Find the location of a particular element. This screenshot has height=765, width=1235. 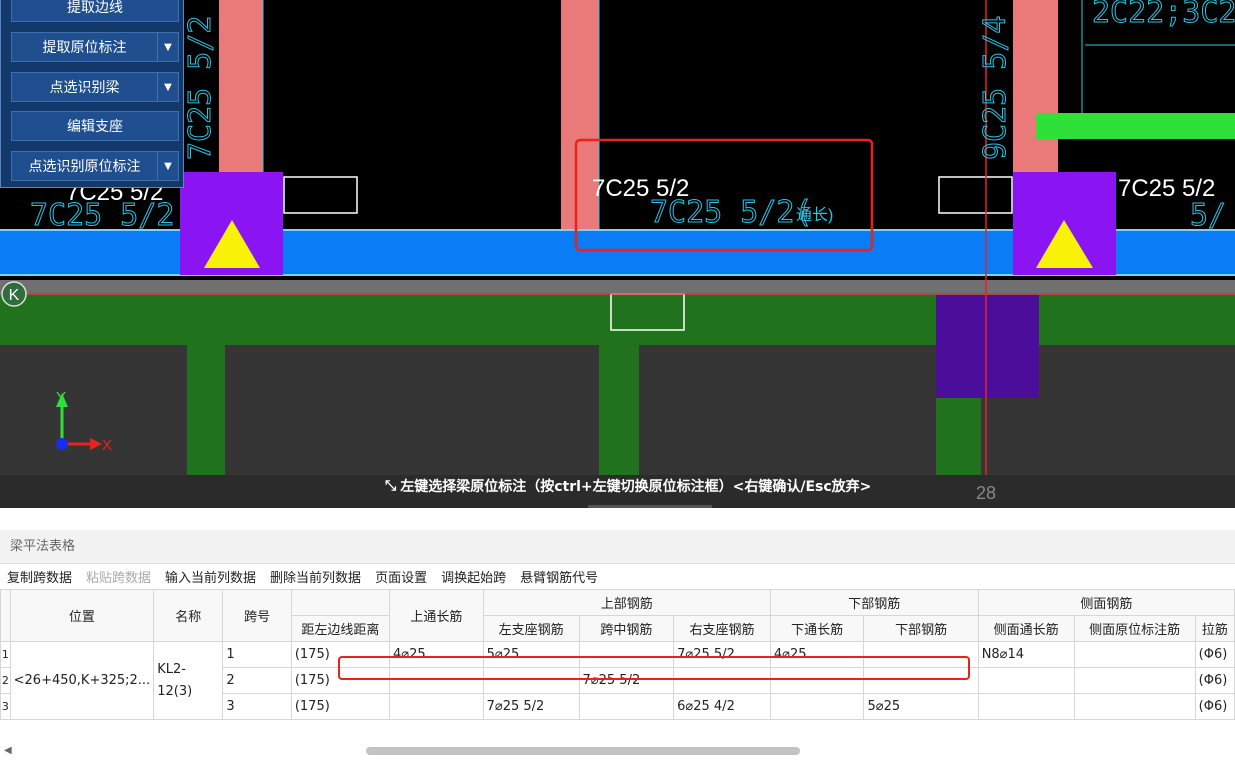

y-axis-label: Y is located at coordinates (61, 397).